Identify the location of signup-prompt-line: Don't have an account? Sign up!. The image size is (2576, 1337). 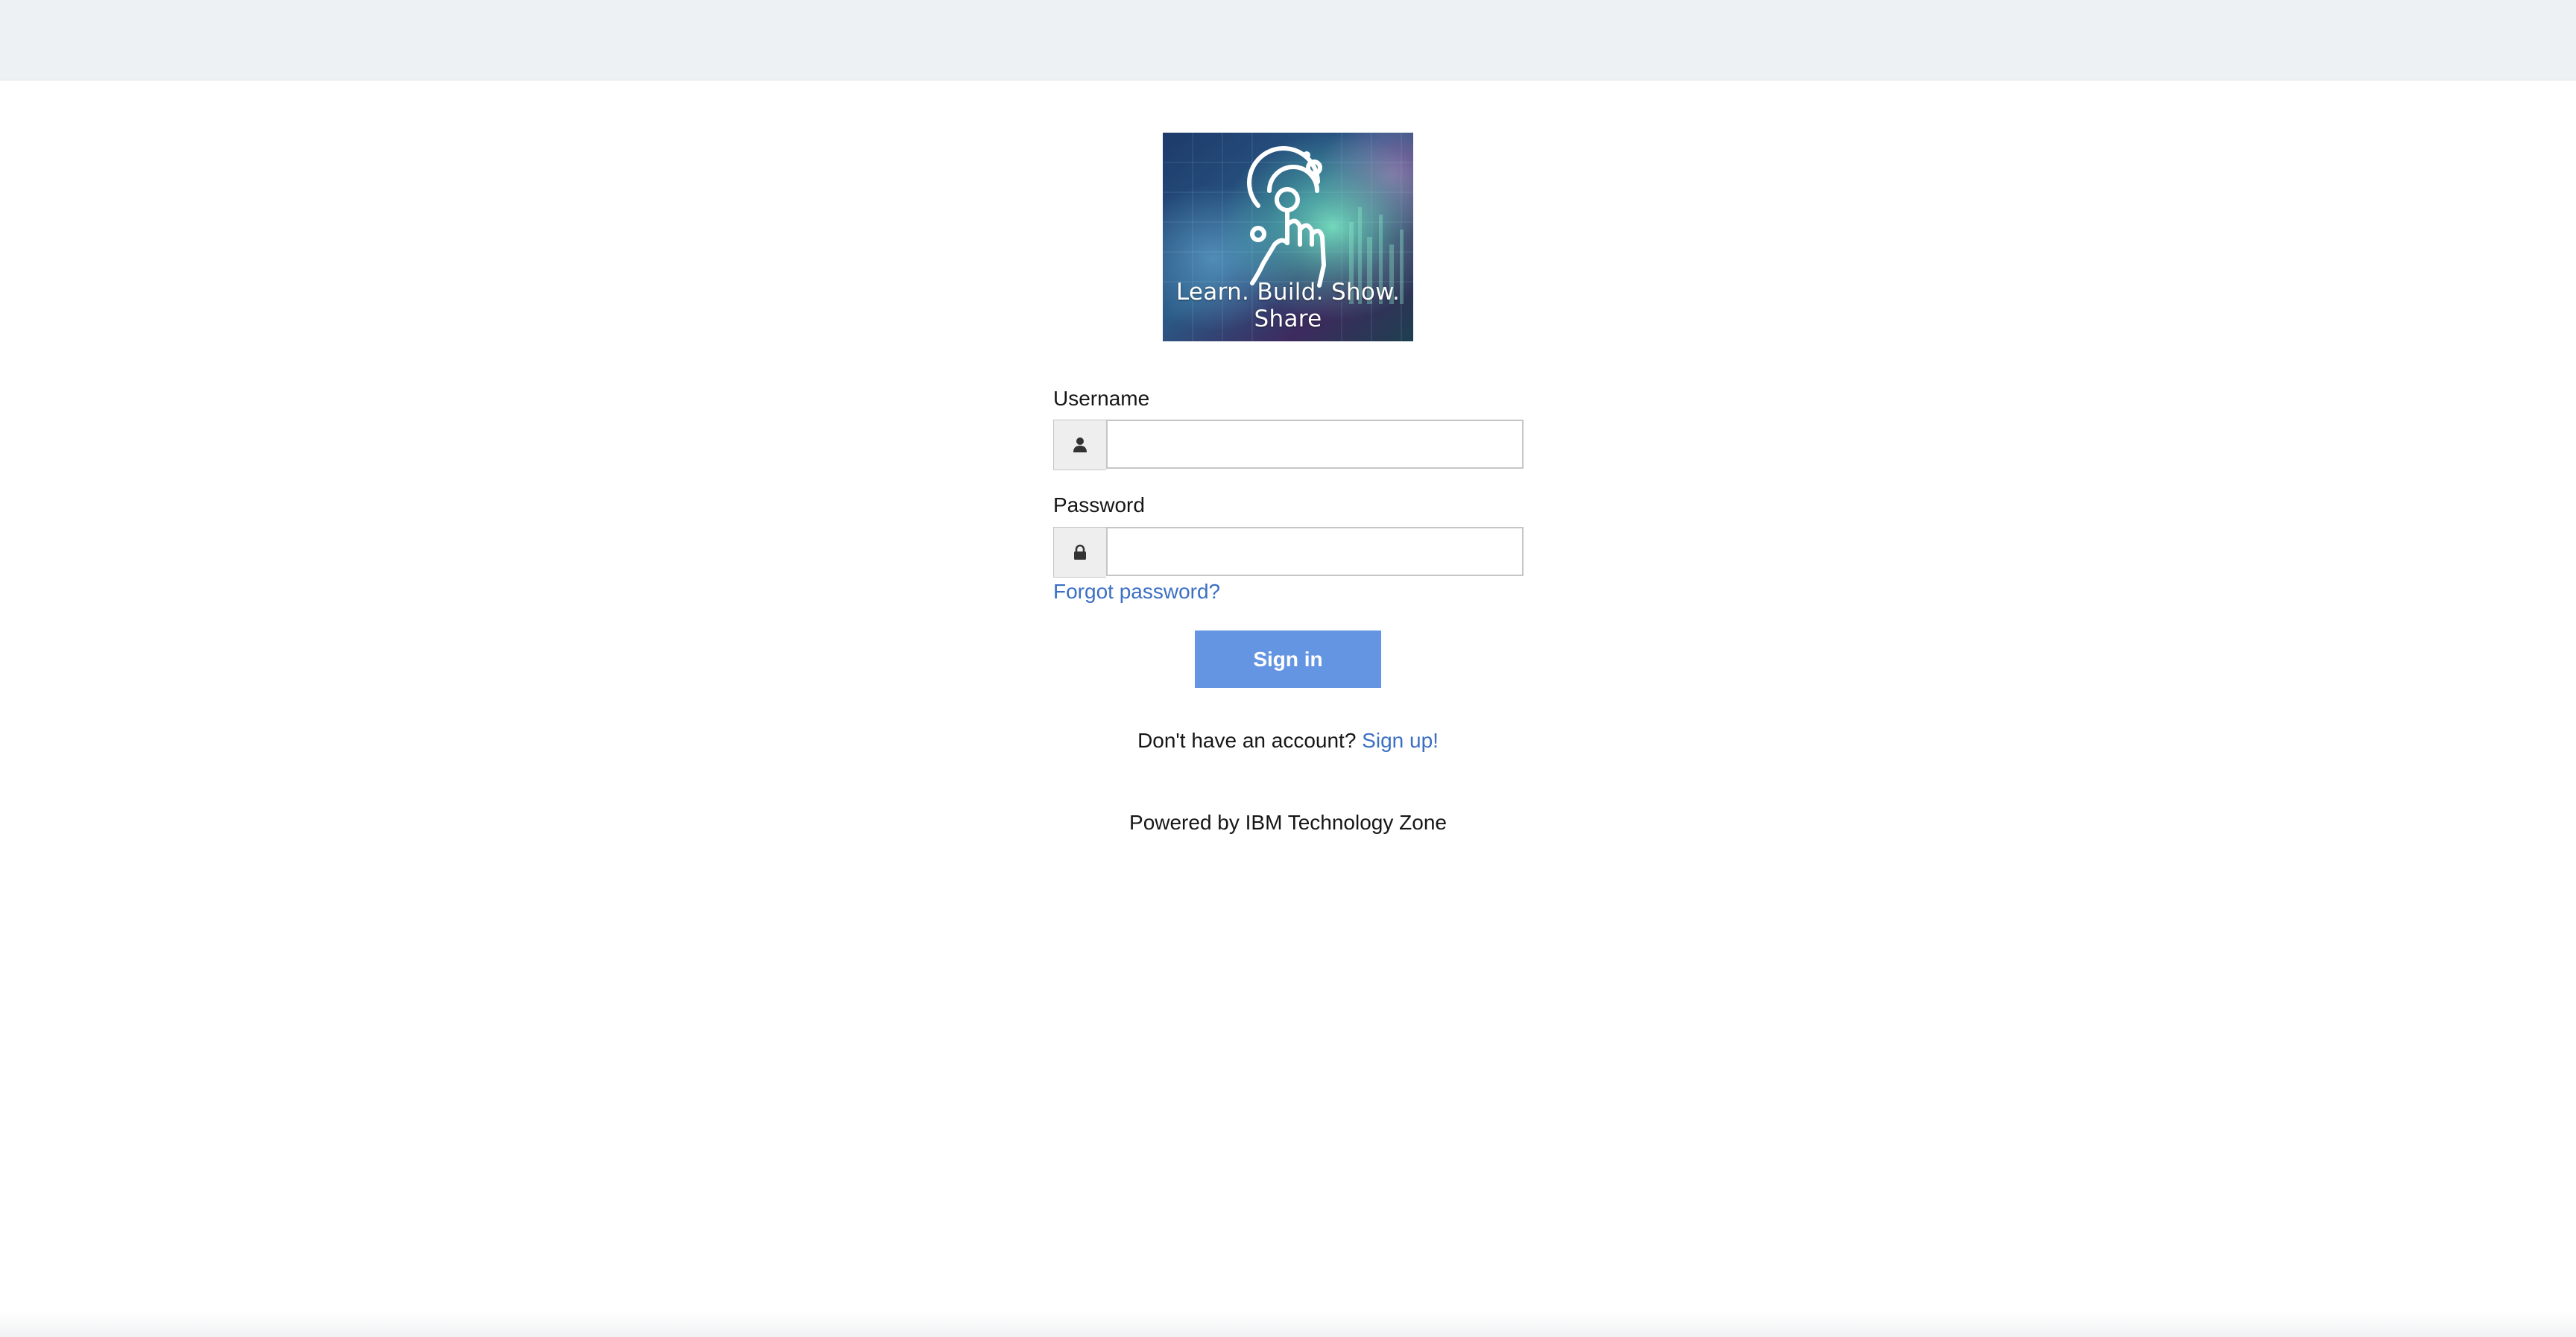
(1288, 741).